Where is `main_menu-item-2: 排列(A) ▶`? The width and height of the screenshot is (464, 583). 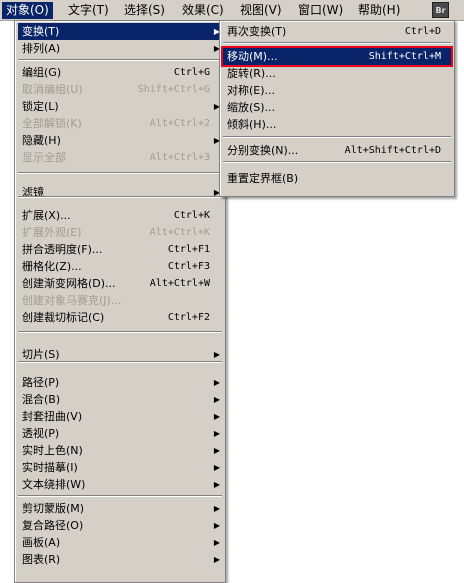 main_menu-item-2: 排列(A) ▶ is located at coordinates (120, 48).